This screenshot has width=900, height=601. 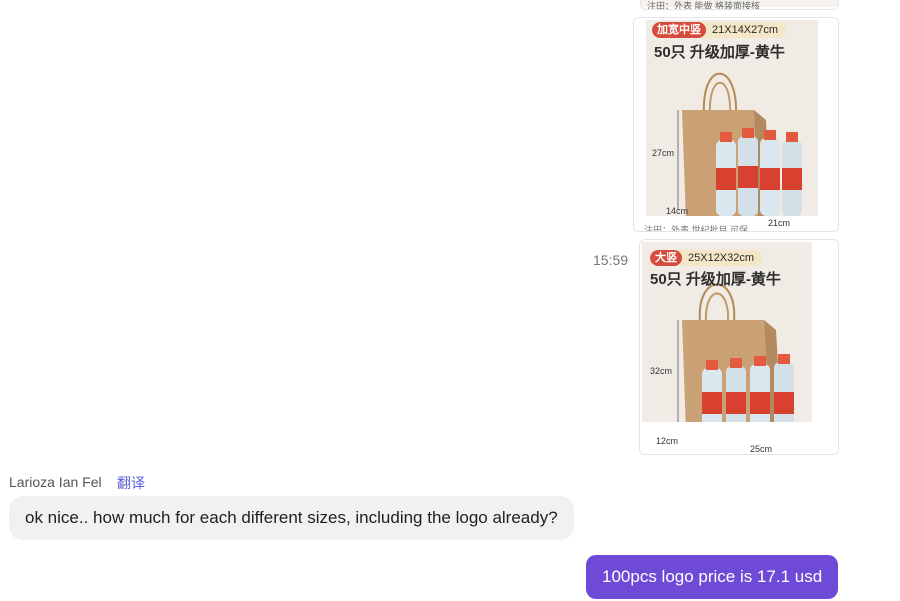 What do you see at coordinates (721, 258) in the screenshot?
I see `size-text: 25X12X32cm` at bounding box center [721, 258].